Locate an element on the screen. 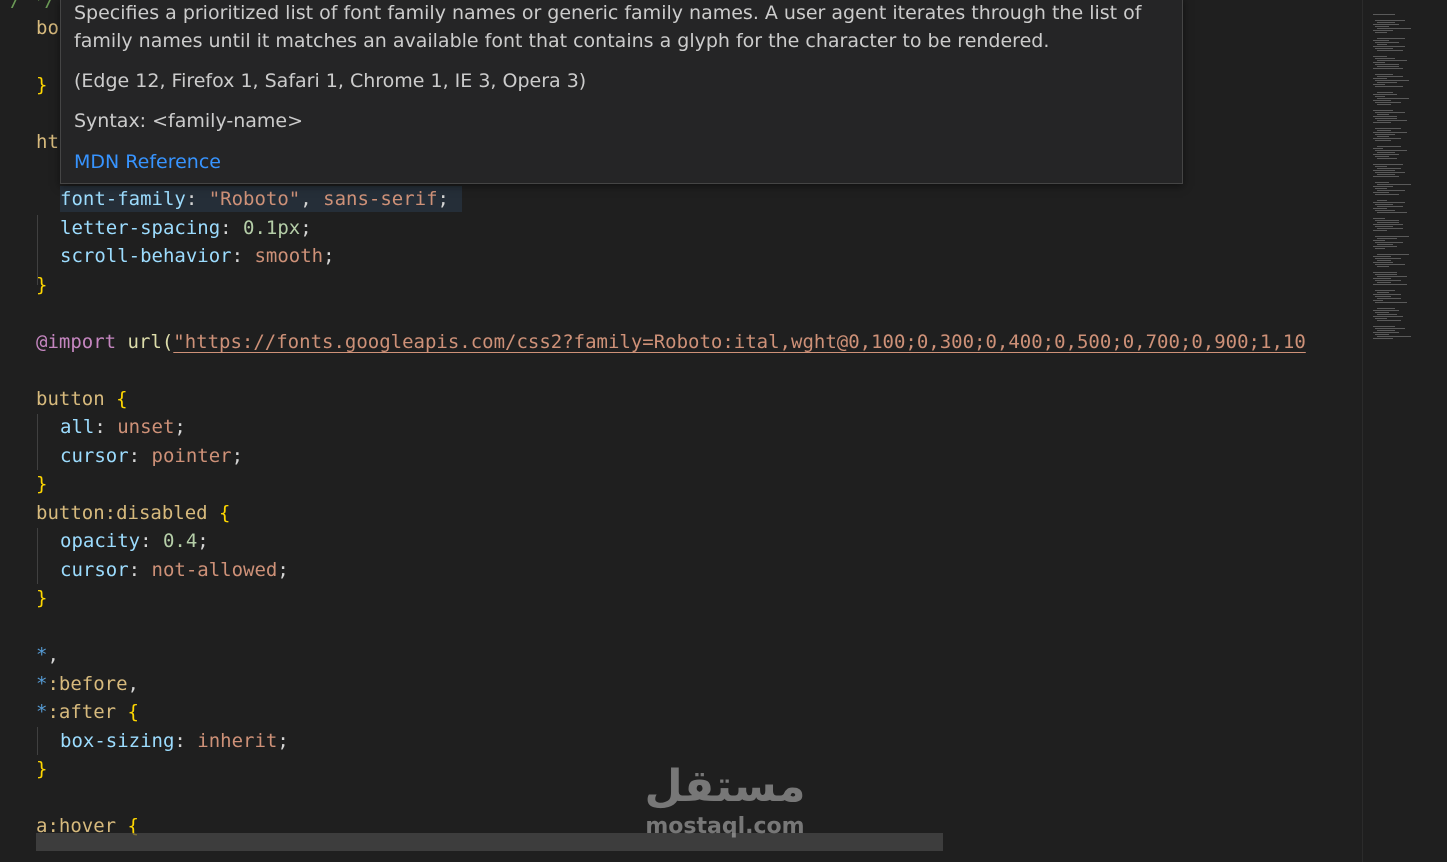 This screenshot has height=862, width=1447. code-line-html-selector: ht is located at coordinates (29, 142).